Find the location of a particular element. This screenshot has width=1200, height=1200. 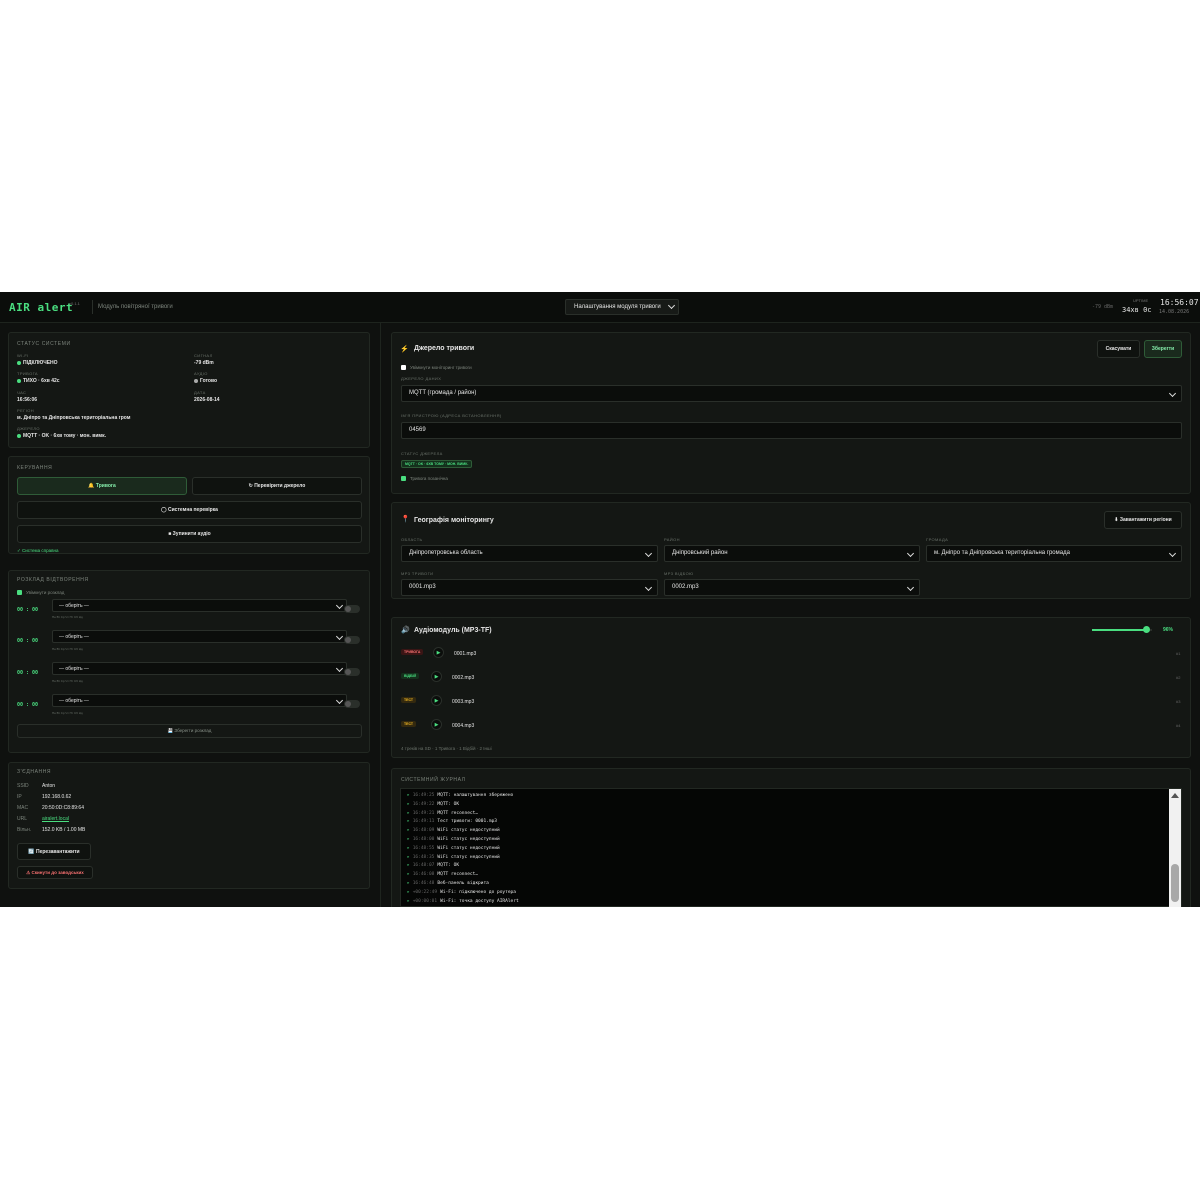

log-time: 16:48:55 is located at coordinates (423, 848).